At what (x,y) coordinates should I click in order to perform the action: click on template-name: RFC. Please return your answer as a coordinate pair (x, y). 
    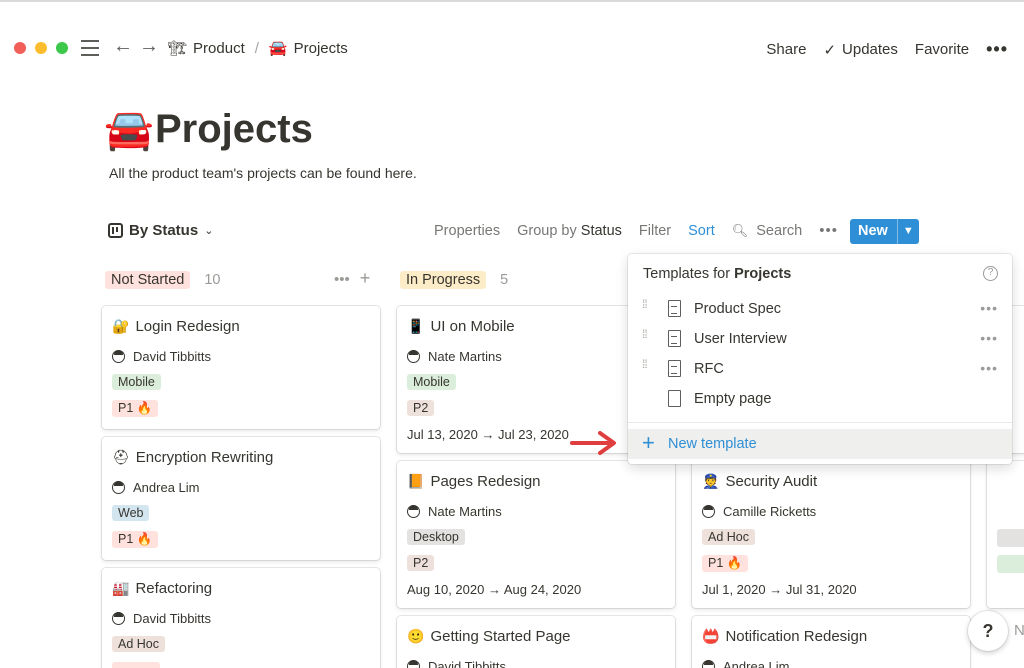
    Looking at the image, I should click on (709, 369).